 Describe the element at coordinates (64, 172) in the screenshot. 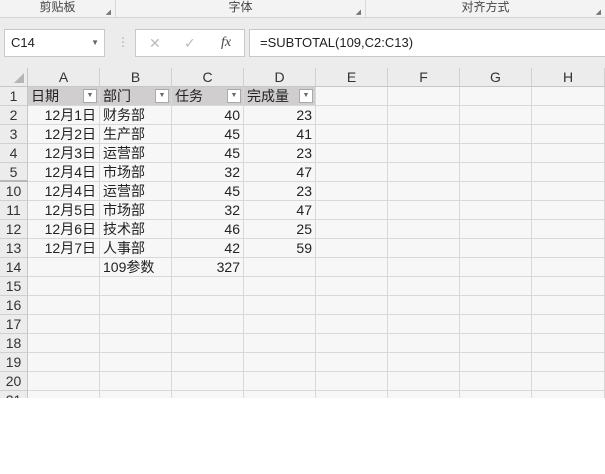

I see `cell-date: 12月4日` at that location.